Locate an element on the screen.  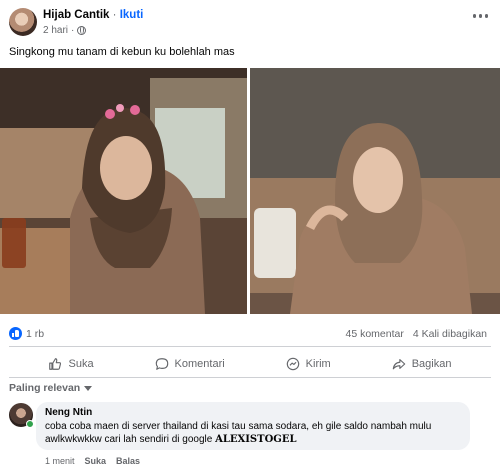
author-line: Hijab Cantik · Ikuti is located at coordinates (93, 15).